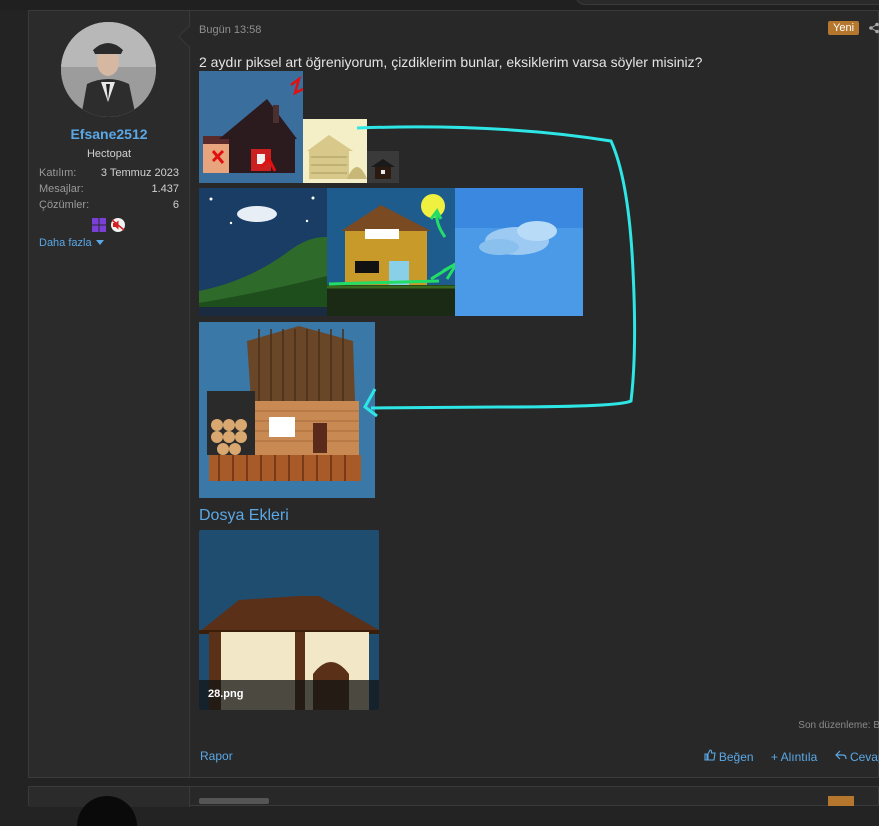 The image size is (879, 826). What do you see at coordinates (216, 756) in the screenshot?
I see `report-button: Rapor` at bounding box center [216, 756].